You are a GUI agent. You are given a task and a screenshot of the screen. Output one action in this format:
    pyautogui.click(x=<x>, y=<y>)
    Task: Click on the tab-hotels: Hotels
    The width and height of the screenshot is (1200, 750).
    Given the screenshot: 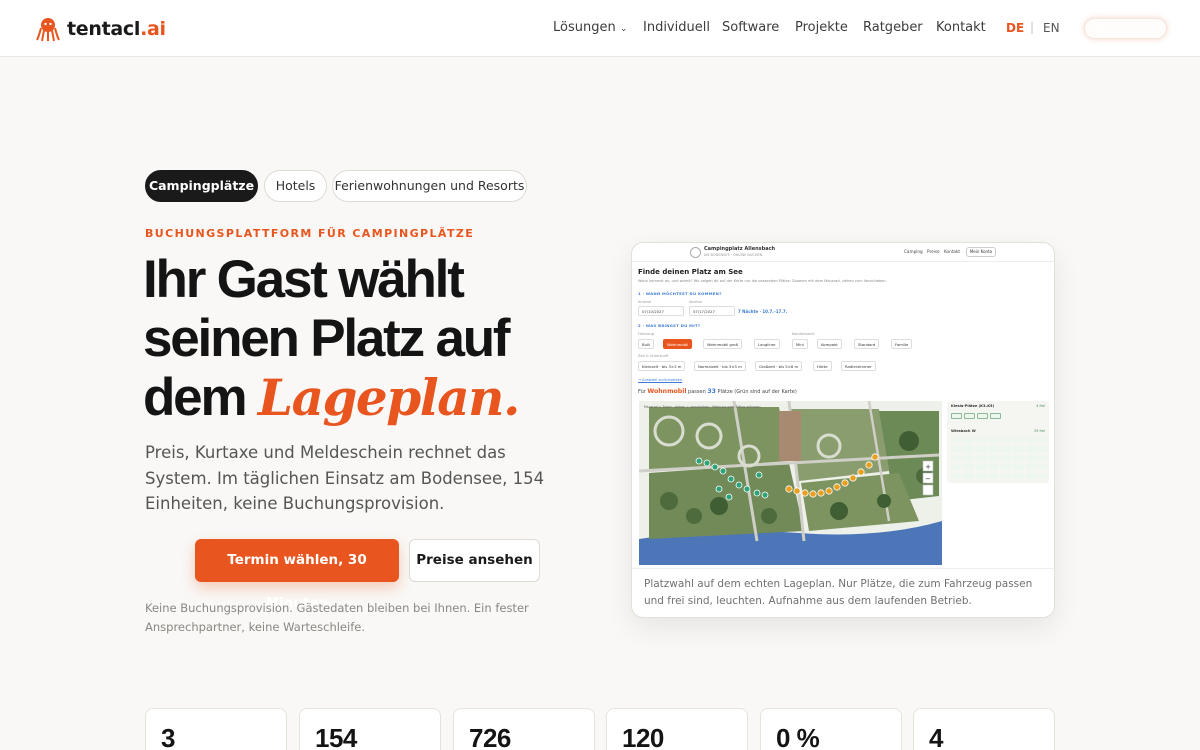 What is the action you would take?
    pyautogui.click(x=295, y=186)
    